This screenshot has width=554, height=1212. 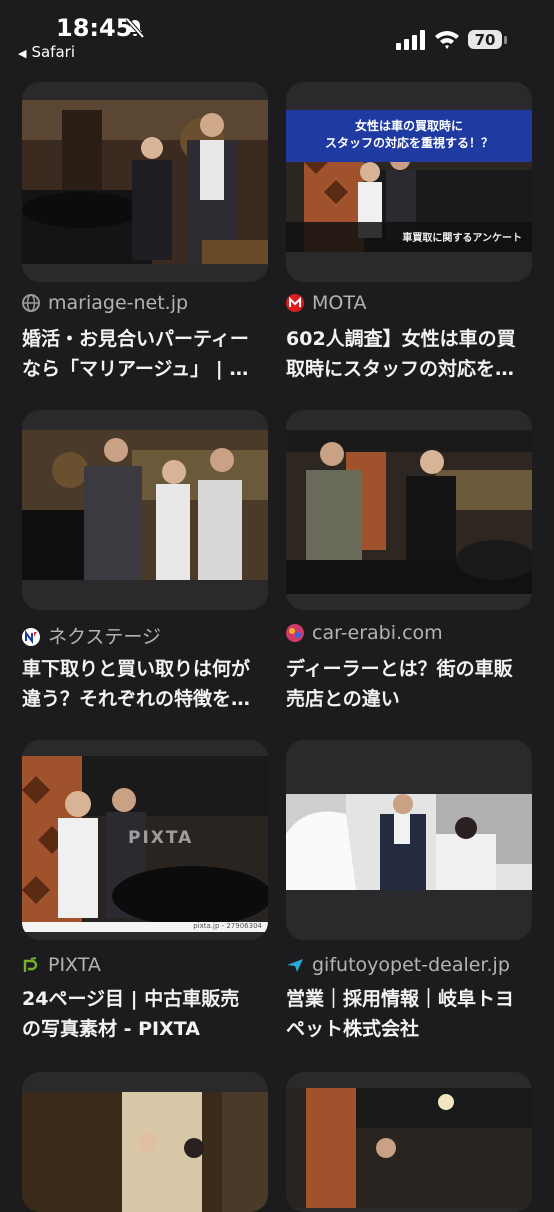 What do you see at coordinates (409, 684) in the screenshot?
I see `result-title: ディーラーとは？街の車販 売店との違い` at bounding box center [409, 684].